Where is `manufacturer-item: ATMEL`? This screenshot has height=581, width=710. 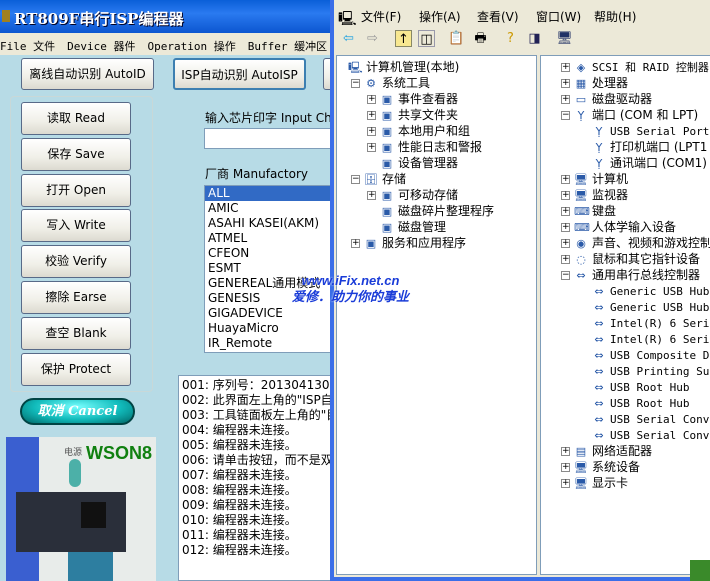 manufacturer-item: ATMEL is located at coordinates (269, 238).